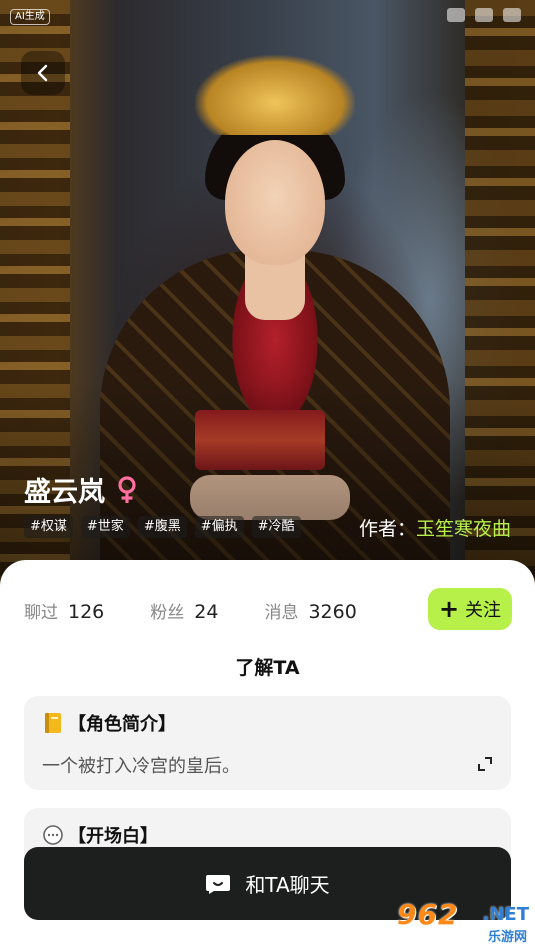 This screenshot has height=951, width=535. Describe the element at coordinates (483, 610) in the screenshot. I see `follow-label: 关注` at that location.